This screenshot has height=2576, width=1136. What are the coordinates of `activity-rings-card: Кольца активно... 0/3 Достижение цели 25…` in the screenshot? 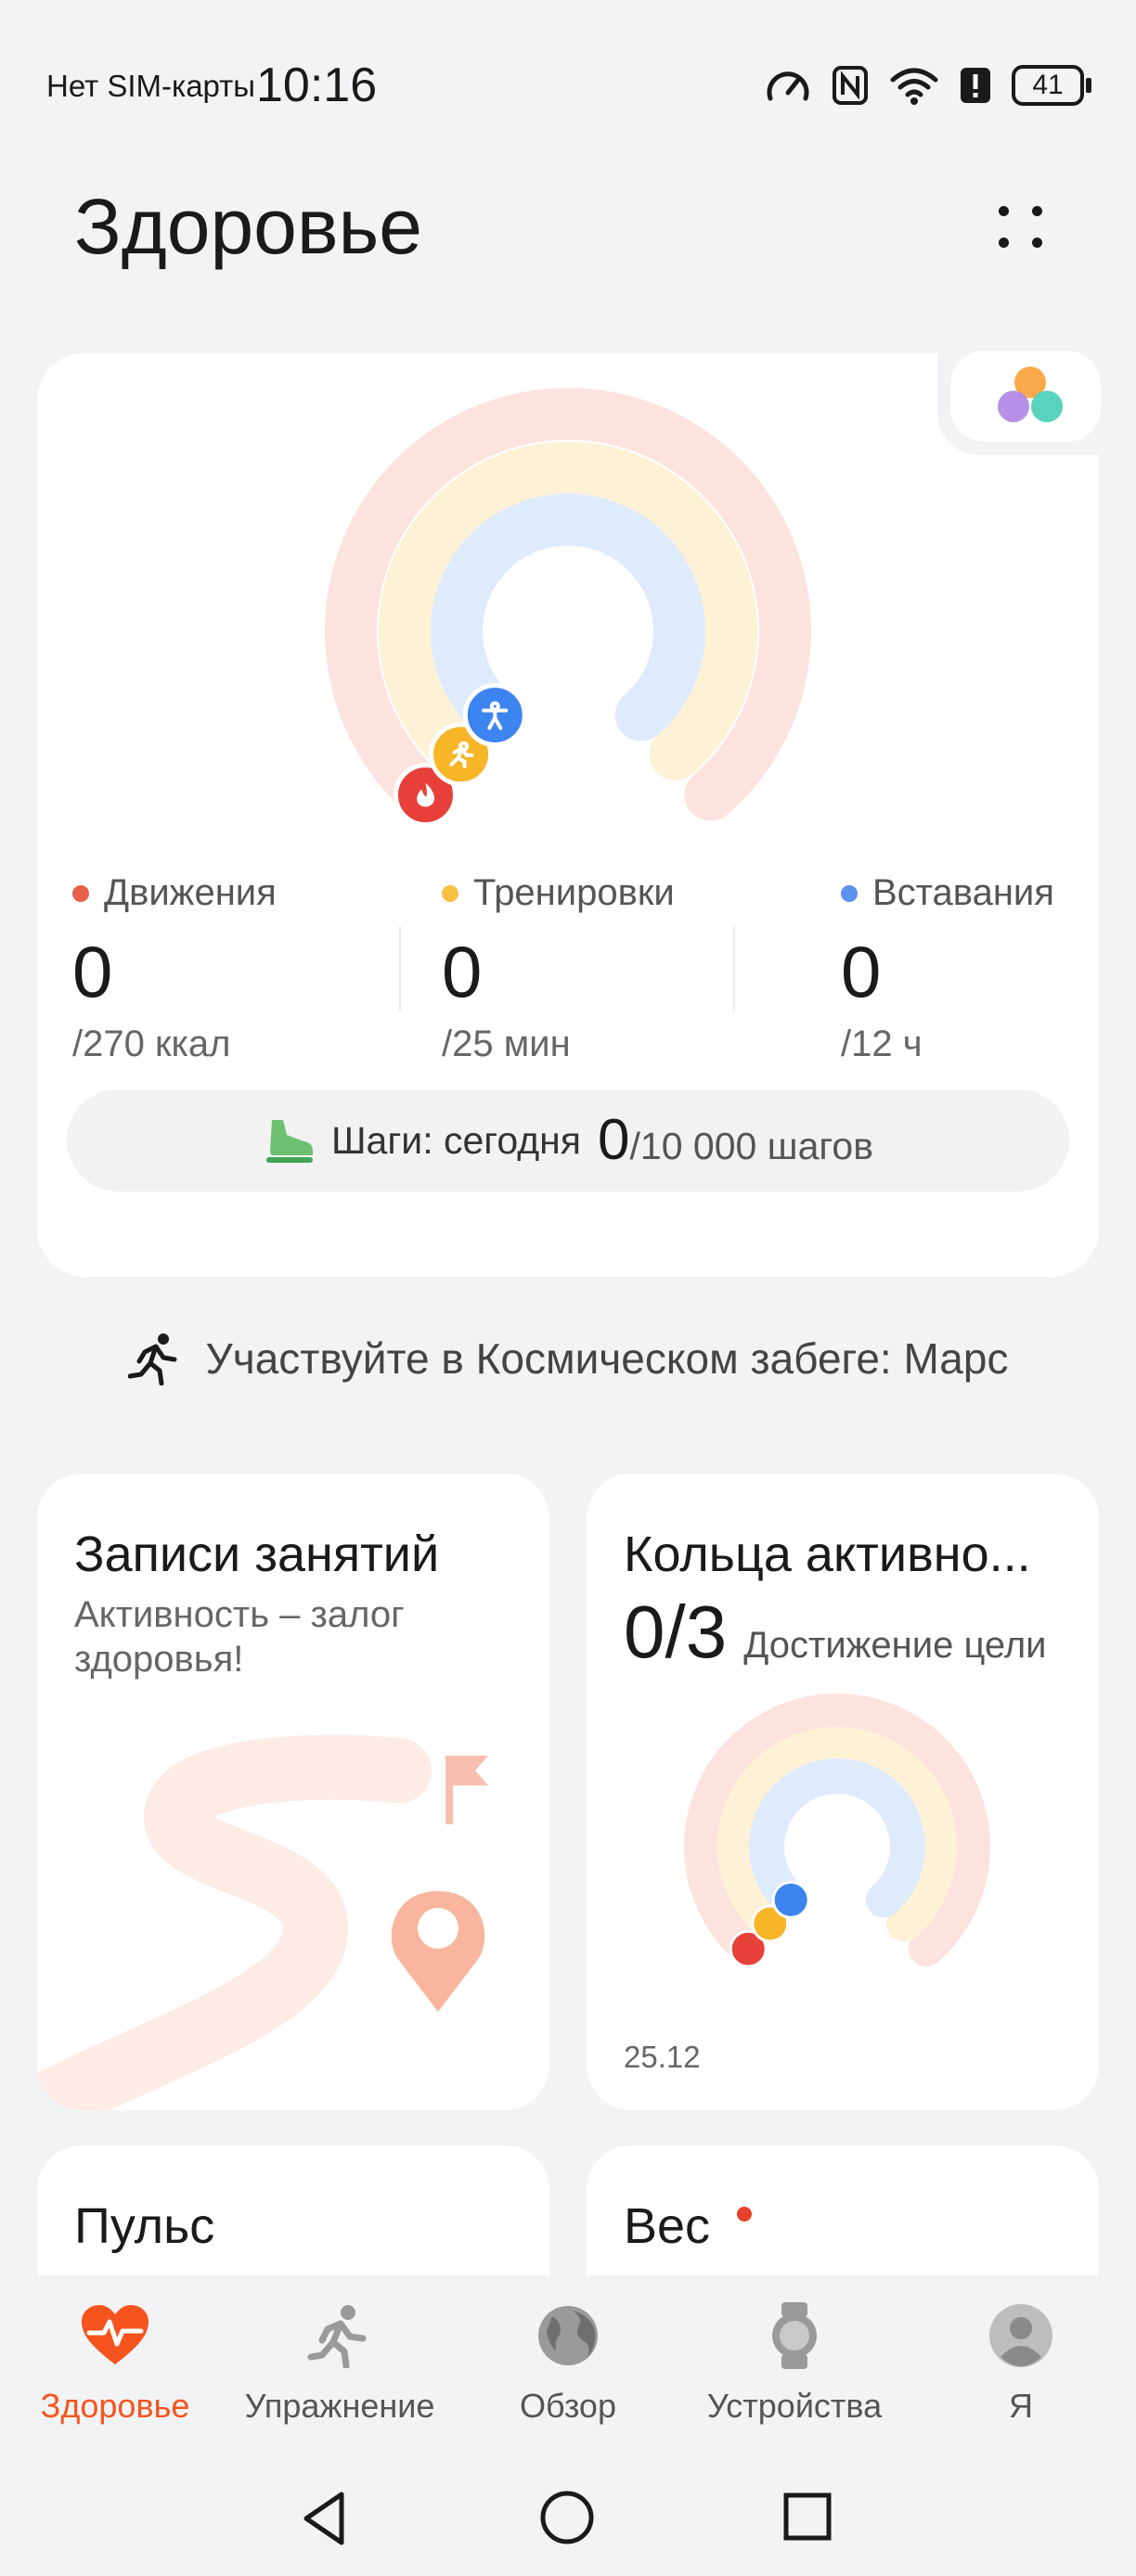 It's located at (843, 1792).